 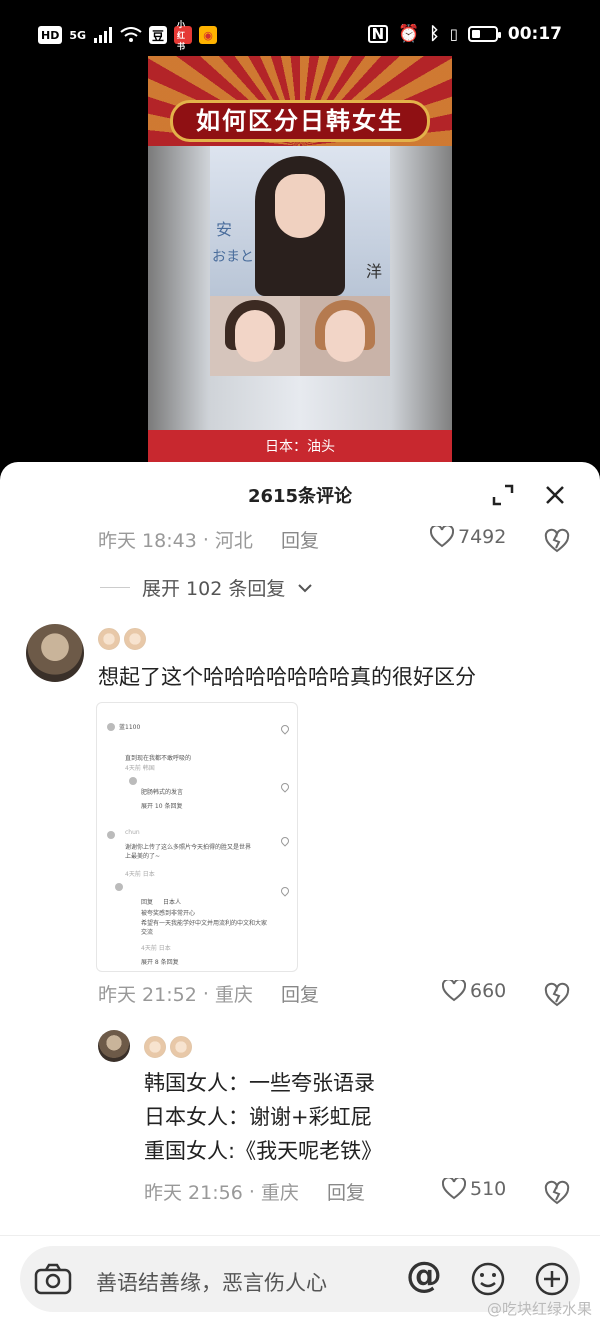 I want to click on input-placeholder: 善语结善缘，恶言伤人心, so click(x=211, y=1283).